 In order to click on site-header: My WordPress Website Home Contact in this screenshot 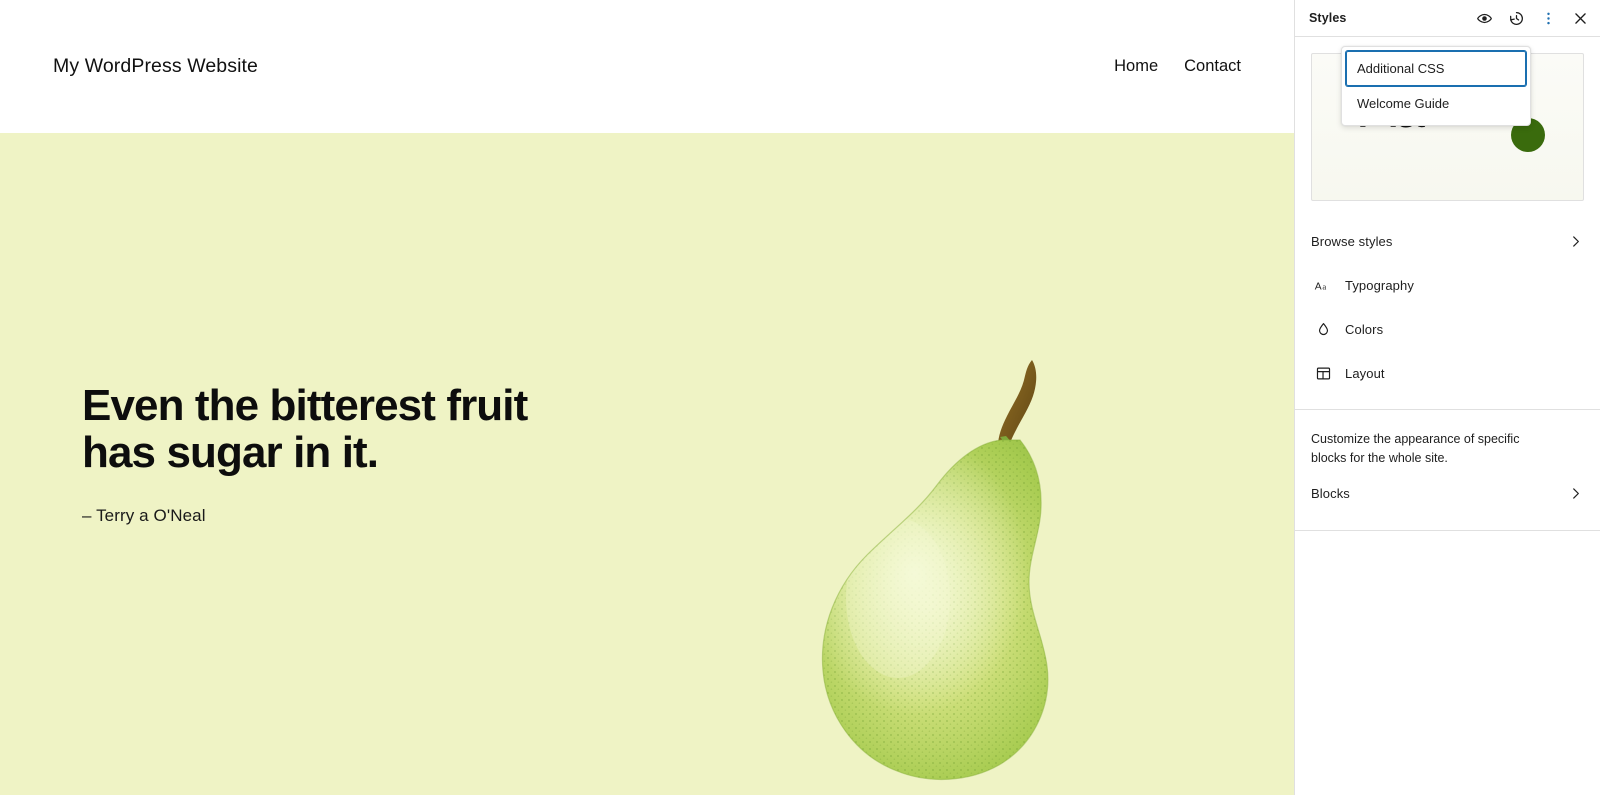, I will do `click(647, 66)`.